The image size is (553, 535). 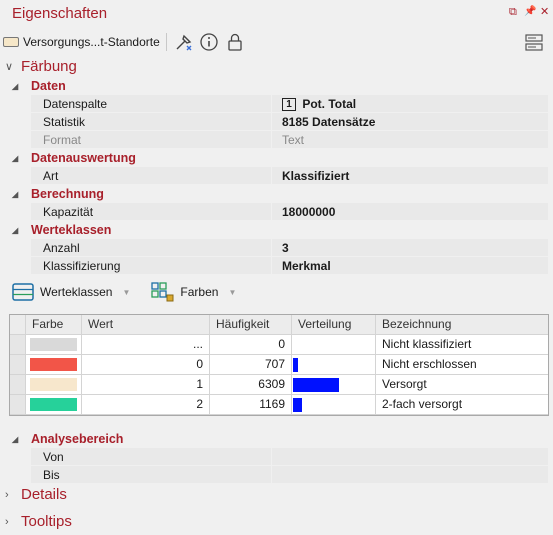 I want to click on prop-name: Datenspalte, so click(x=151, y=104).